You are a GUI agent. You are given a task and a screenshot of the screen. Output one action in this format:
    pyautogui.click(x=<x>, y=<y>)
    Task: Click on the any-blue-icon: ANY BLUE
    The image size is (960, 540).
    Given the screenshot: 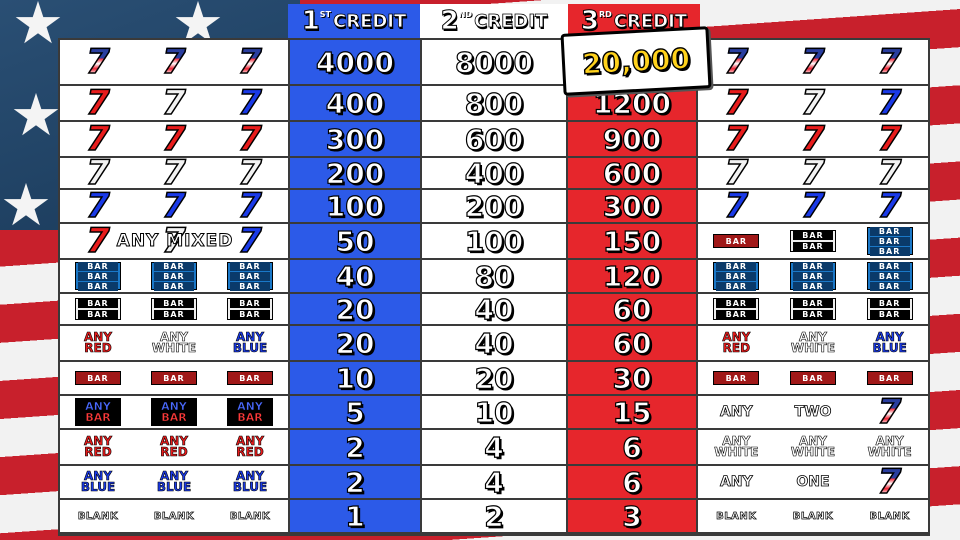 What is the action you would take?
    pyautogui.click(x=98, y=482)
    